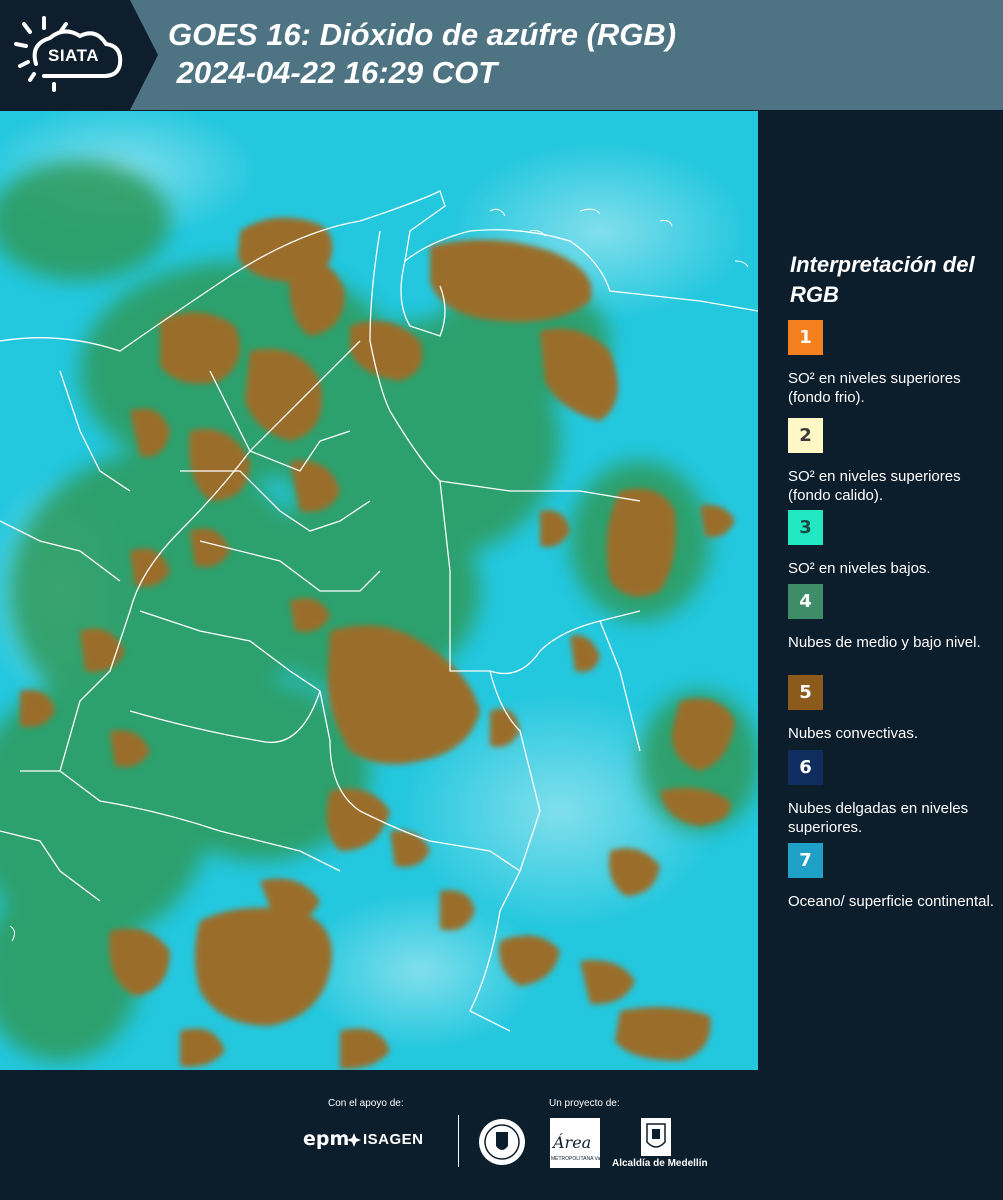 The height and width of the screenshot is (1200, 1003). Describe the element at coordinates (891, 901) in the screenshot. I see `legend-desc-7: Oceano/ superficie continental.` at that location.